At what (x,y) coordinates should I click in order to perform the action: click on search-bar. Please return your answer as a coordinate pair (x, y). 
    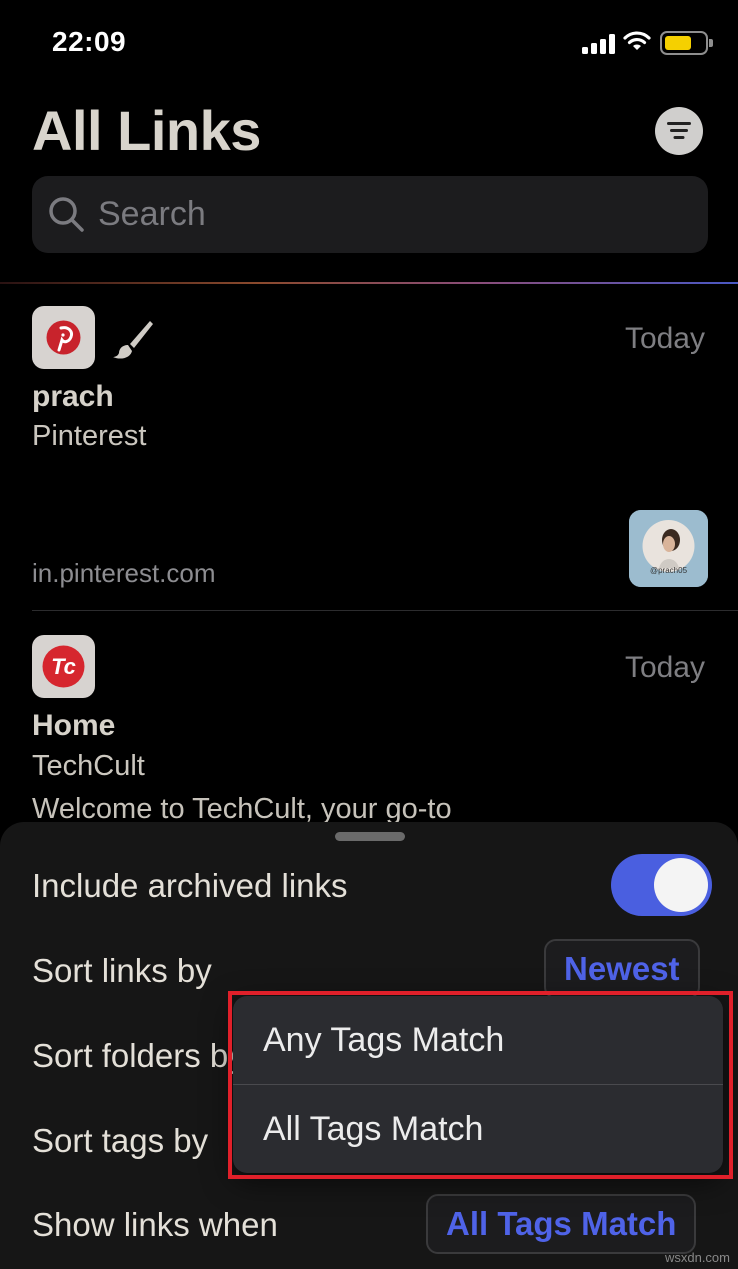
    Looking at the image, I should click on (370, 214).